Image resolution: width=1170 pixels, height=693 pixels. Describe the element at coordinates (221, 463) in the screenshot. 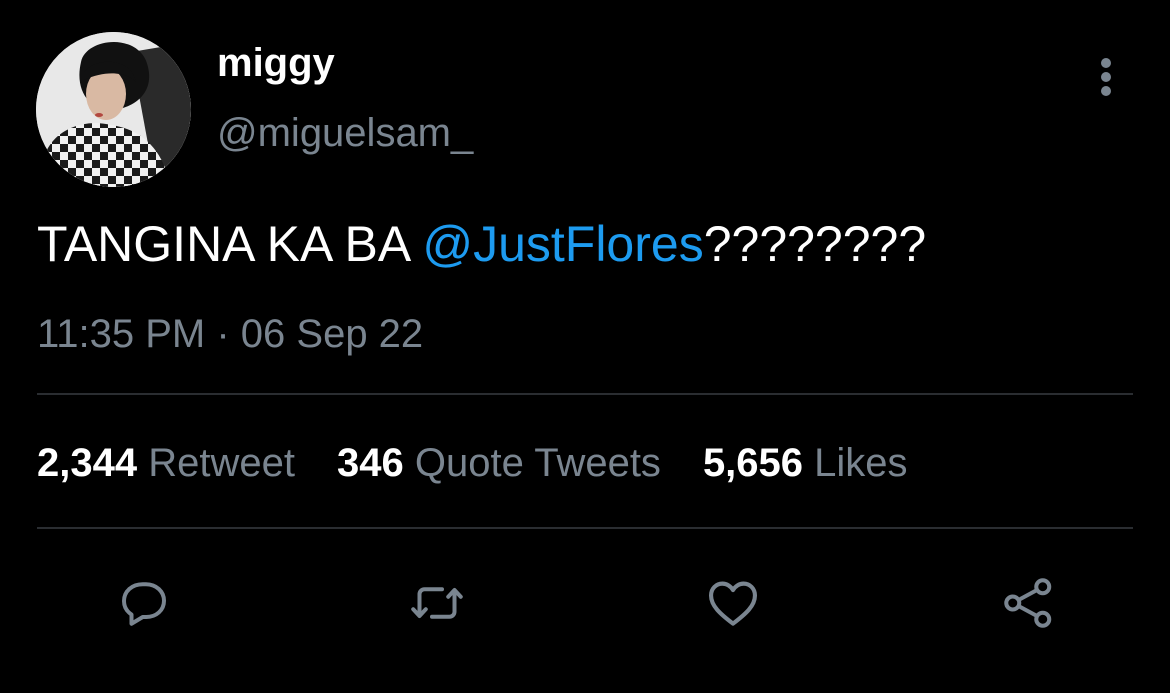

I see `retweets-label: Retweet` at that location.